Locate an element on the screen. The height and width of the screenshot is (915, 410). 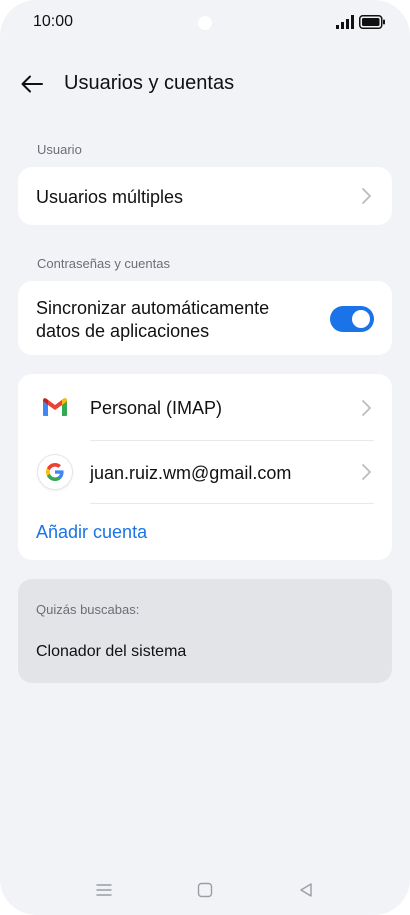
suggestions-label: Quizás buscabas: is located at coordinates (88, 609).